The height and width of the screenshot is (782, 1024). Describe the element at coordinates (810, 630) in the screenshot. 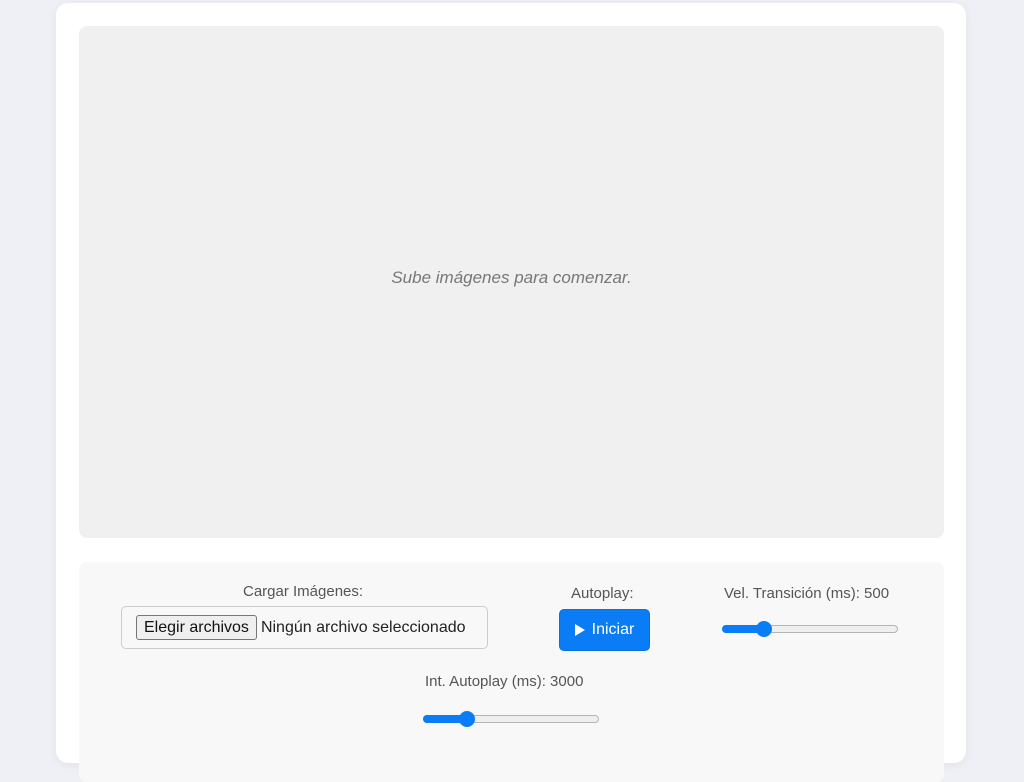

I see `transition-speed-slider` at that location.